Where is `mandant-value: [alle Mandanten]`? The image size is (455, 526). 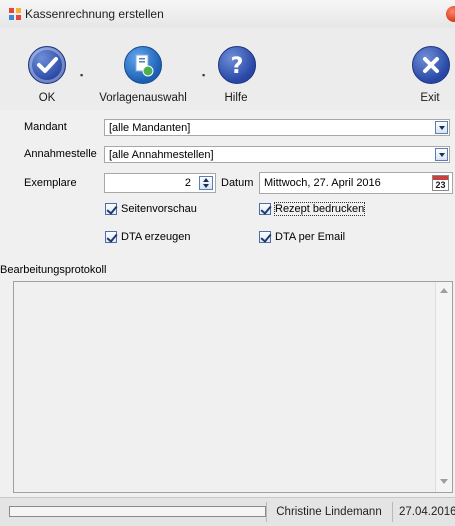
mandant-value: [alle Mandanten] is located at coordinates (150, 128).